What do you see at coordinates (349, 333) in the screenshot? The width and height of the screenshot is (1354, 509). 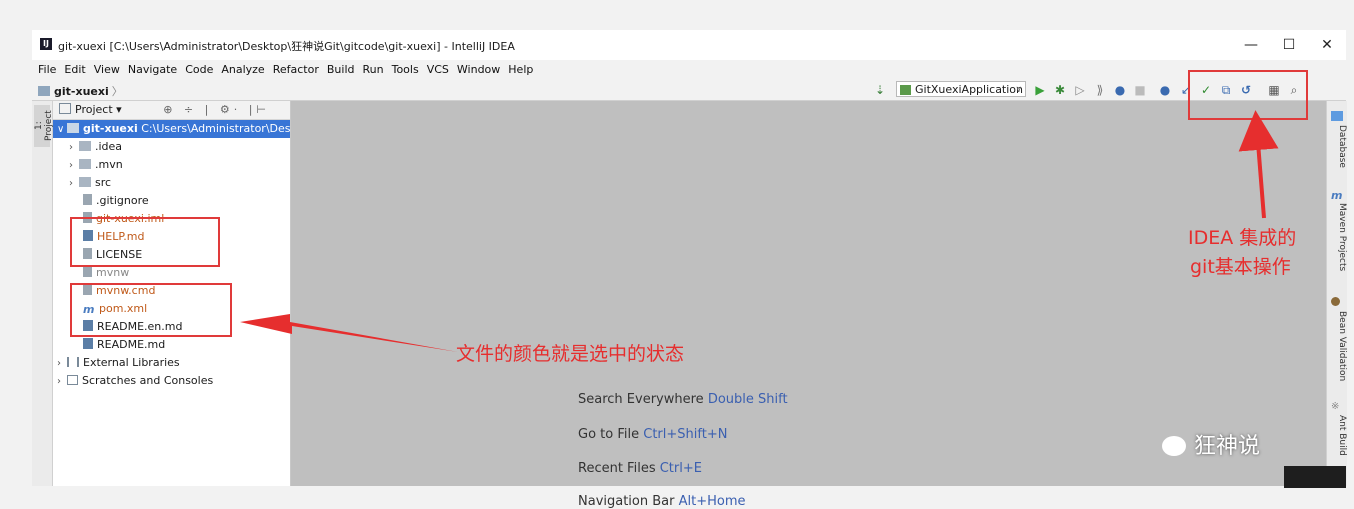 I see `arrow-to-files` at bounding box center [349, 333].